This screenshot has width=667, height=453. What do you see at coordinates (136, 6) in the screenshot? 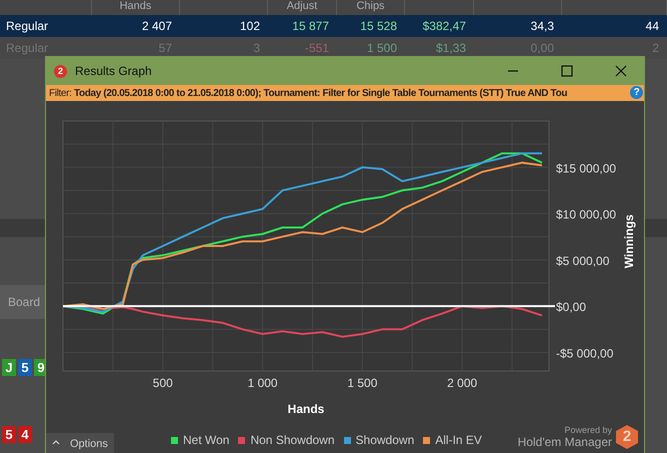
I see `column-header: Hands` at bounding box center [136, 6].